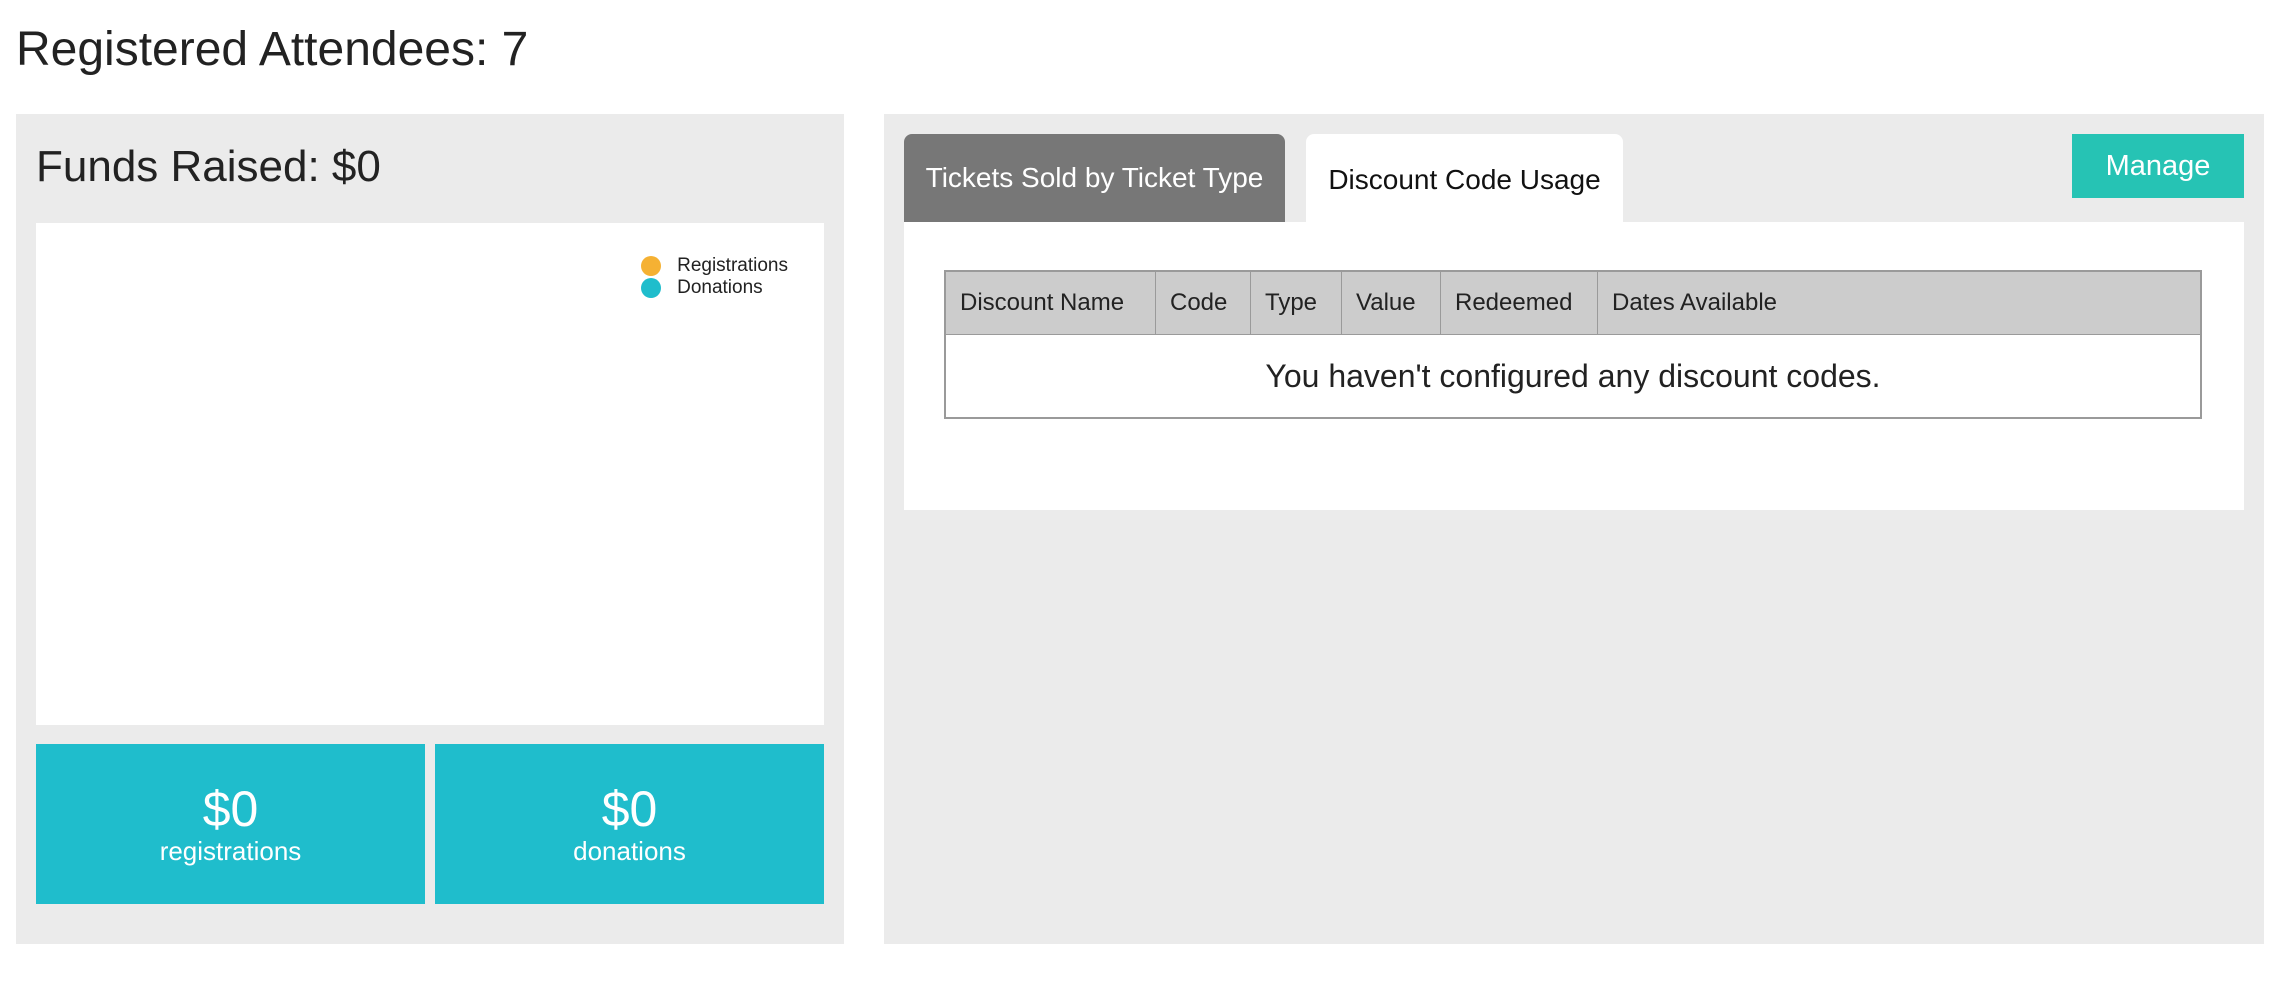 The image size is (2278, 986). I want to click on column-header-type: Type, so click(1296, 302).